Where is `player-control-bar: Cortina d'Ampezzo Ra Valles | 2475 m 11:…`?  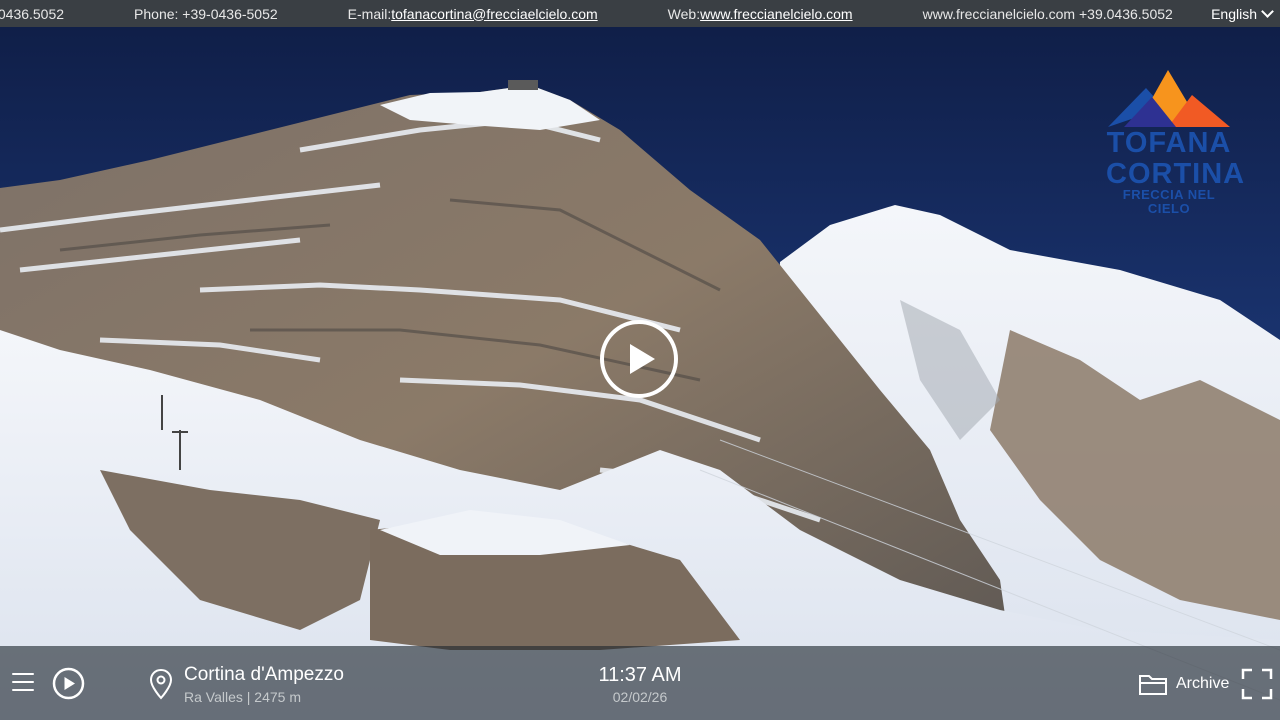 player-control-bar: Cortina d'Ampezzo Ra Valles | 2475 m 11:… is located at coordinates (640, 683).